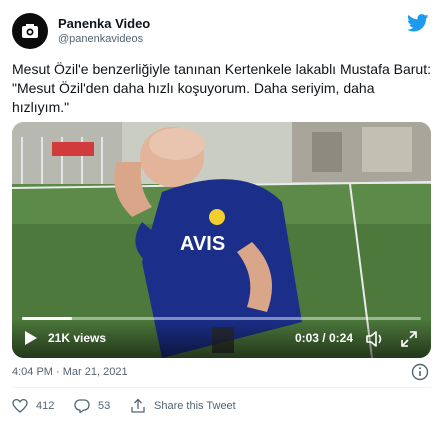 Image resolution: width=443 pixels, height=424 pixels. I want to click on divider, so click(221, 387).